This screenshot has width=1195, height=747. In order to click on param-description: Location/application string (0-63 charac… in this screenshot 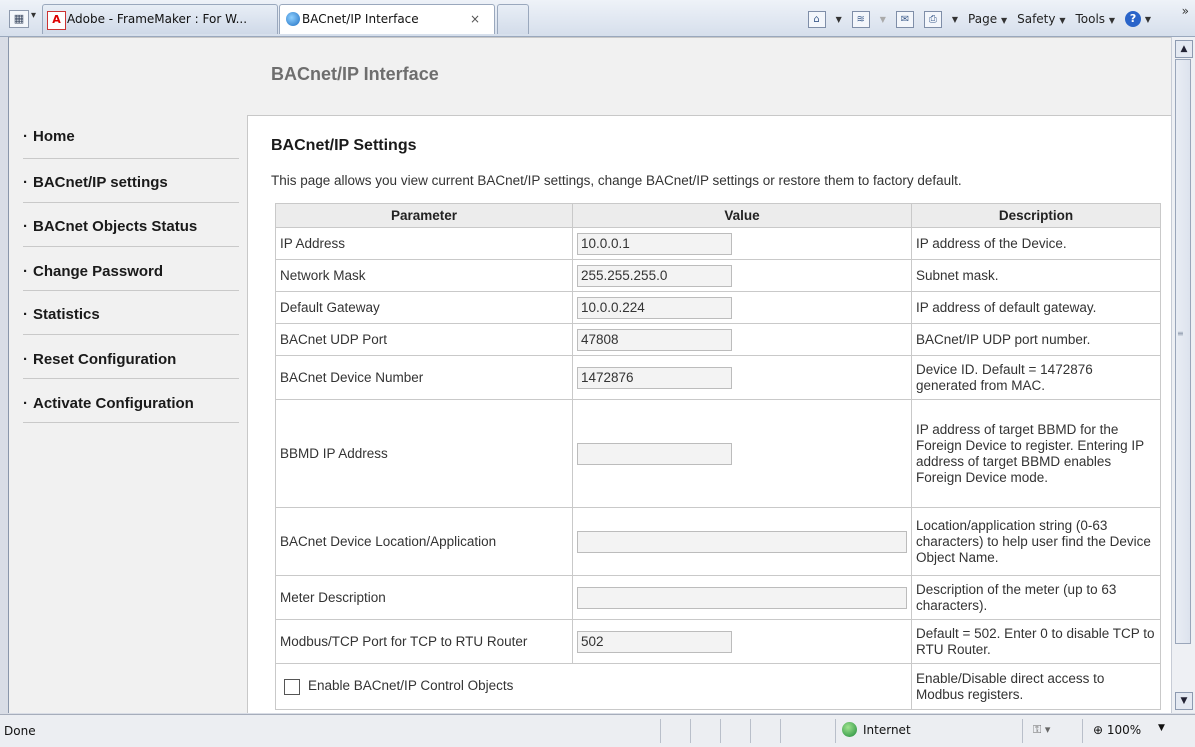, I will do `click(1036, 541)`.